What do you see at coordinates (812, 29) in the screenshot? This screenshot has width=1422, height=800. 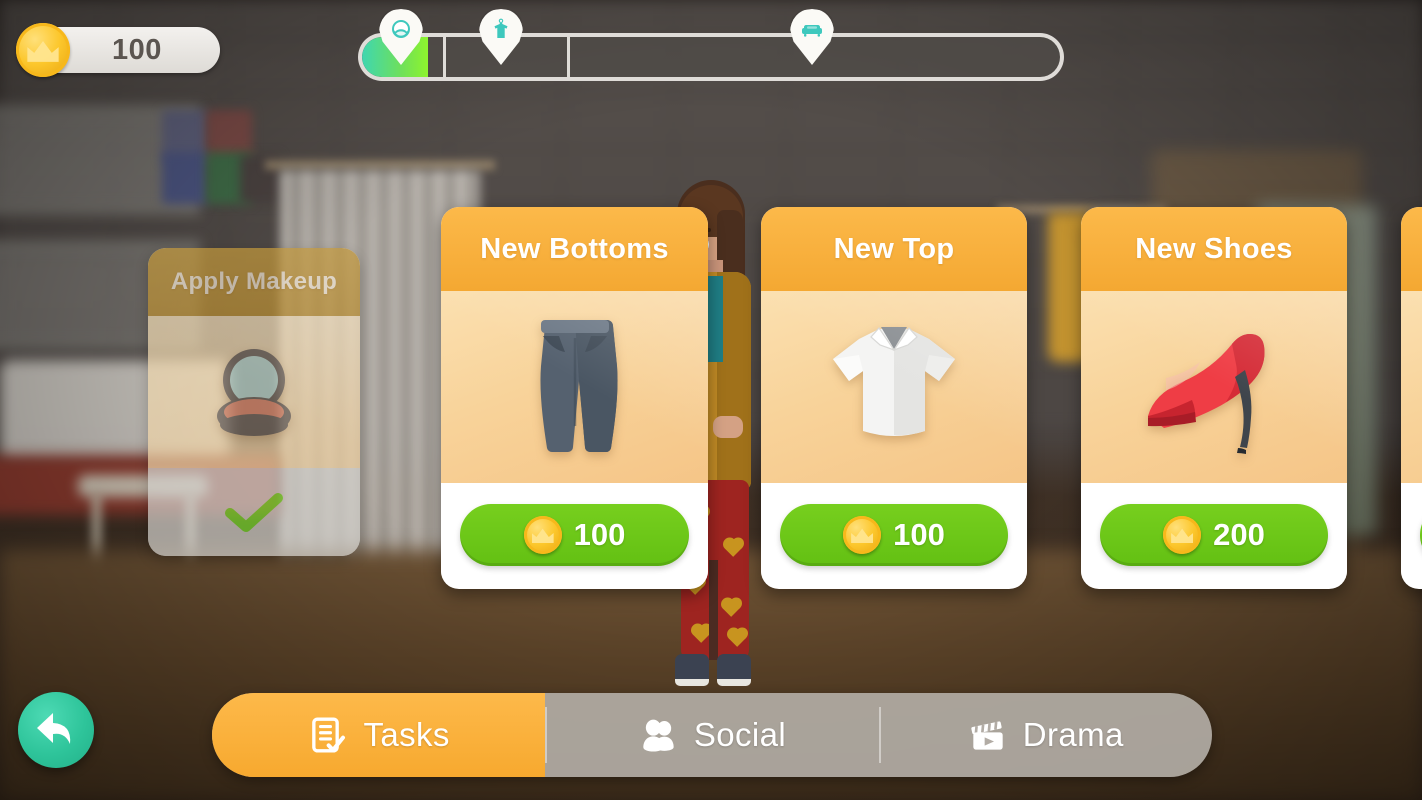 I see `sofa-icon` at bounding box center [812, 29].